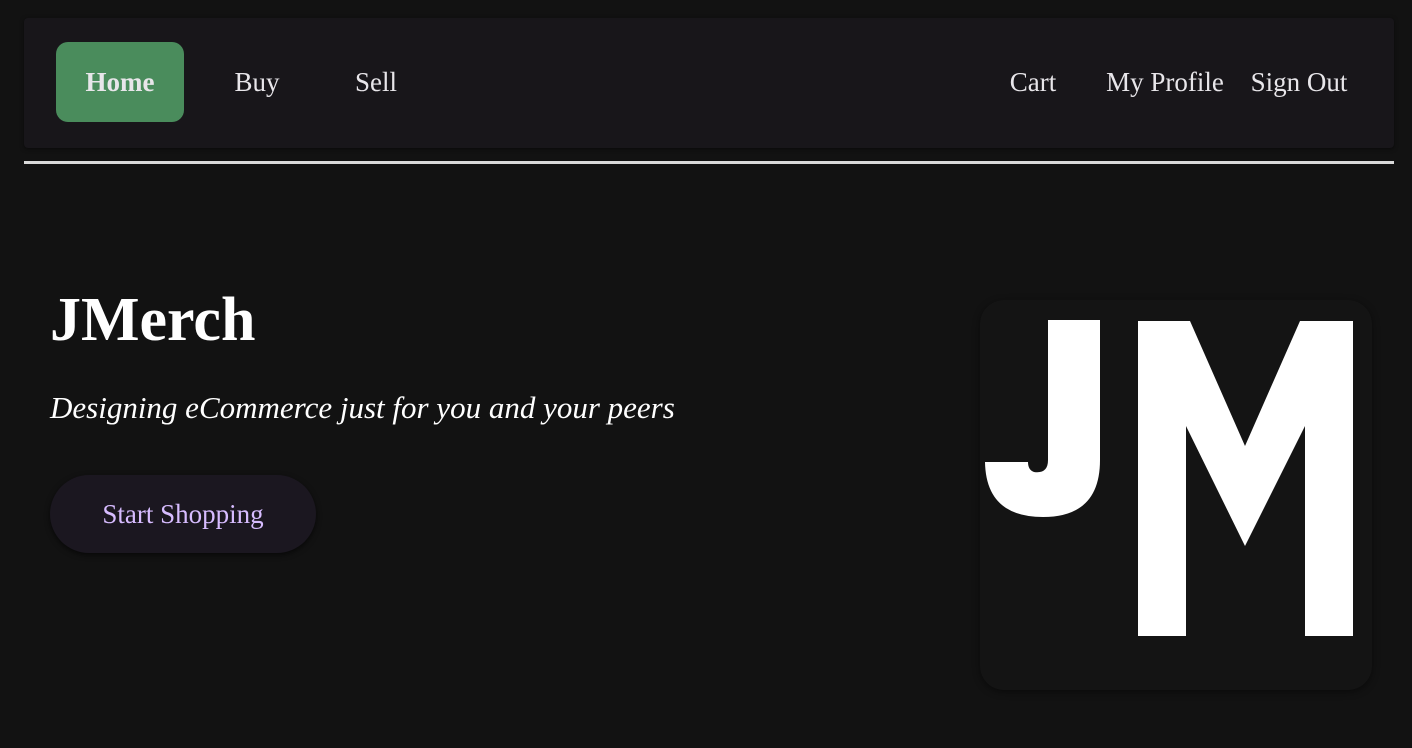  Describe the element at coordinates (153, 320) in the screenshot. I see `hero-title: JMerch` at that location.